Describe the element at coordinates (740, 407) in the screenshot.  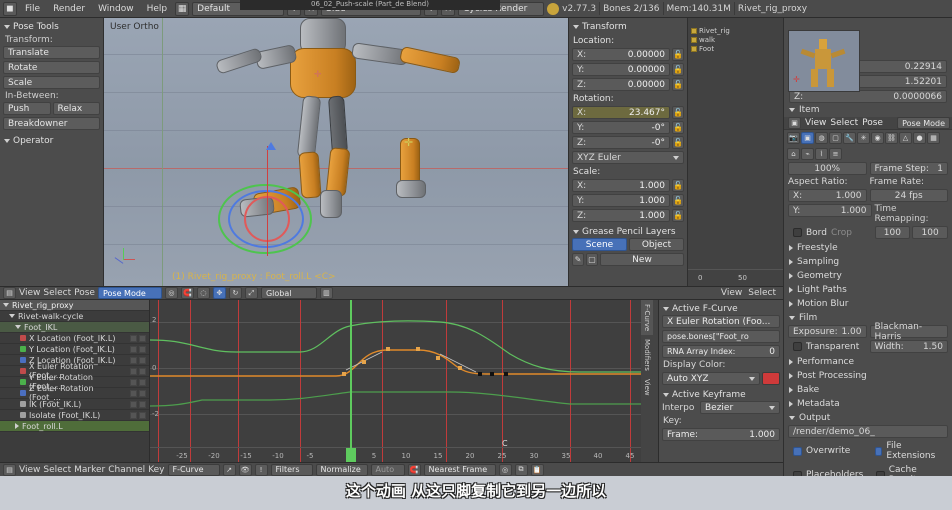
I see `interpolation-select: Bezier` at that location.